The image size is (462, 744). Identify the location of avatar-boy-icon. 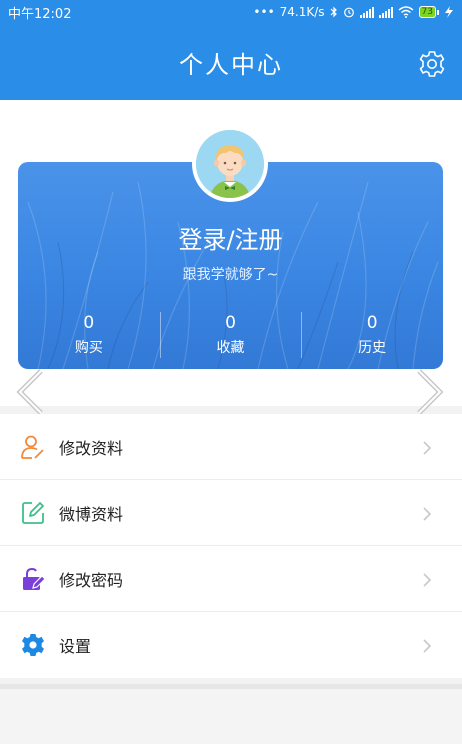
(230, 164).